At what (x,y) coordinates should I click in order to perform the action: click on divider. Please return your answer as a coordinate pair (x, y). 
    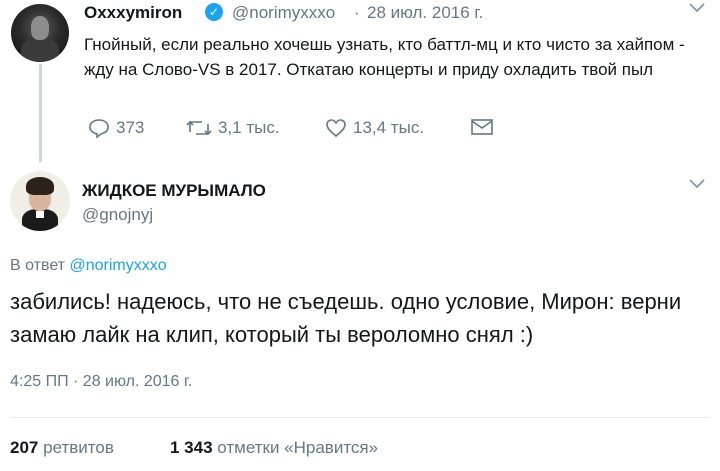
    Looking at the image, I should click on (360, 417).